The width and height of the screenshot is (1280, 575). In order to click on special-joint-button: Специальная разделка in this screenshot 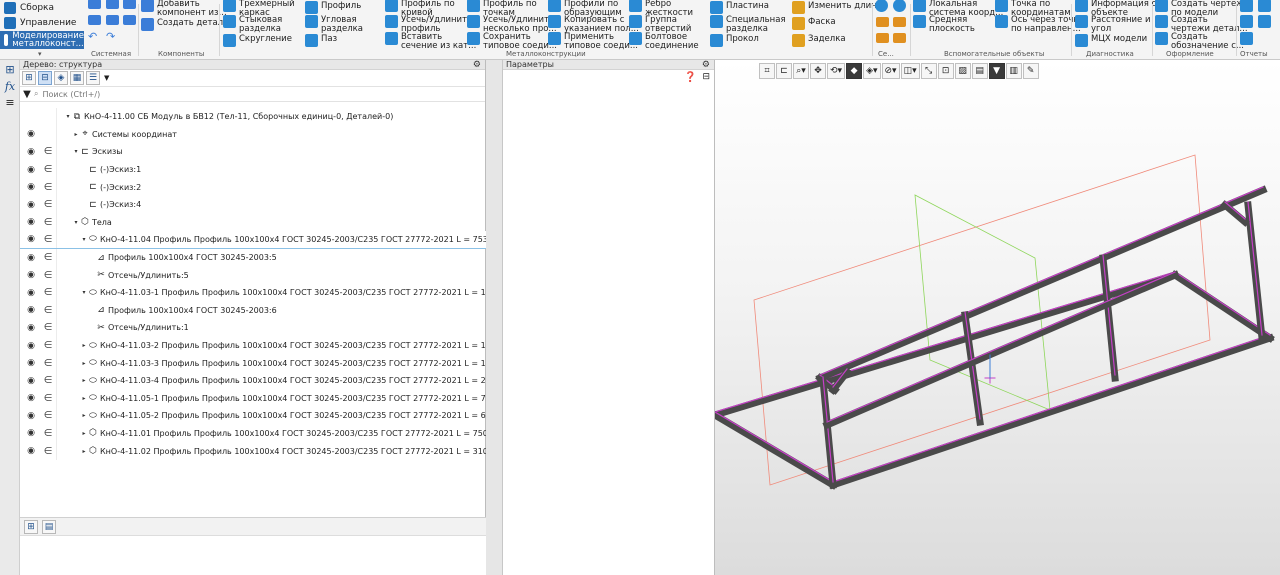, I will do `click(748, 24)`.